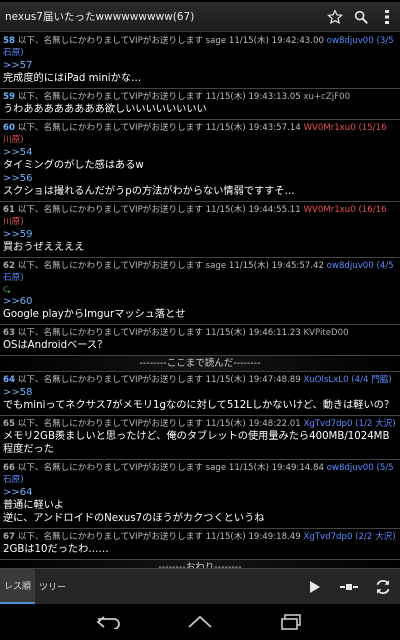 The image size is (400, 640). I want to click on post-body-line: 逆に、アンドロイドのNexus7のほうがカクつくというね, so click(134, 518).